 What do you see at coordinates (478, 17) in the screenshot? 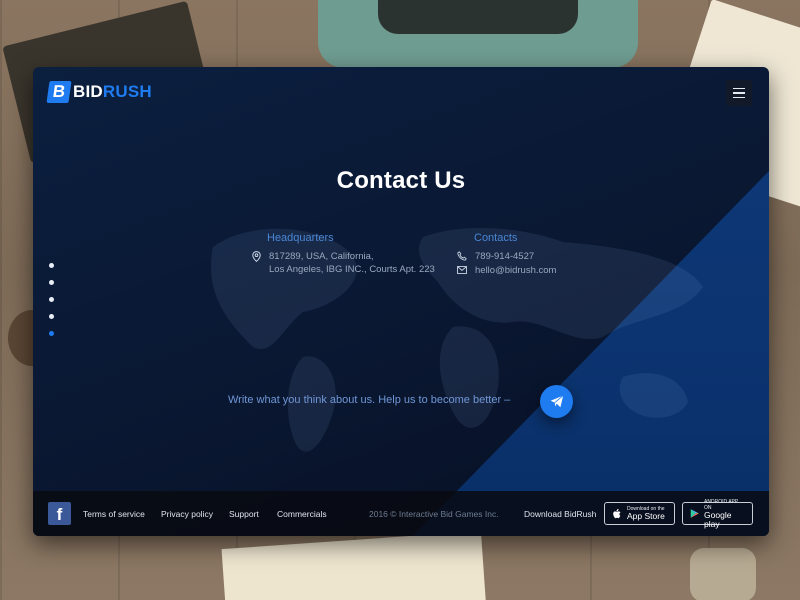
I see `desk-typewriter-keys` at bounding box center [478, 17].